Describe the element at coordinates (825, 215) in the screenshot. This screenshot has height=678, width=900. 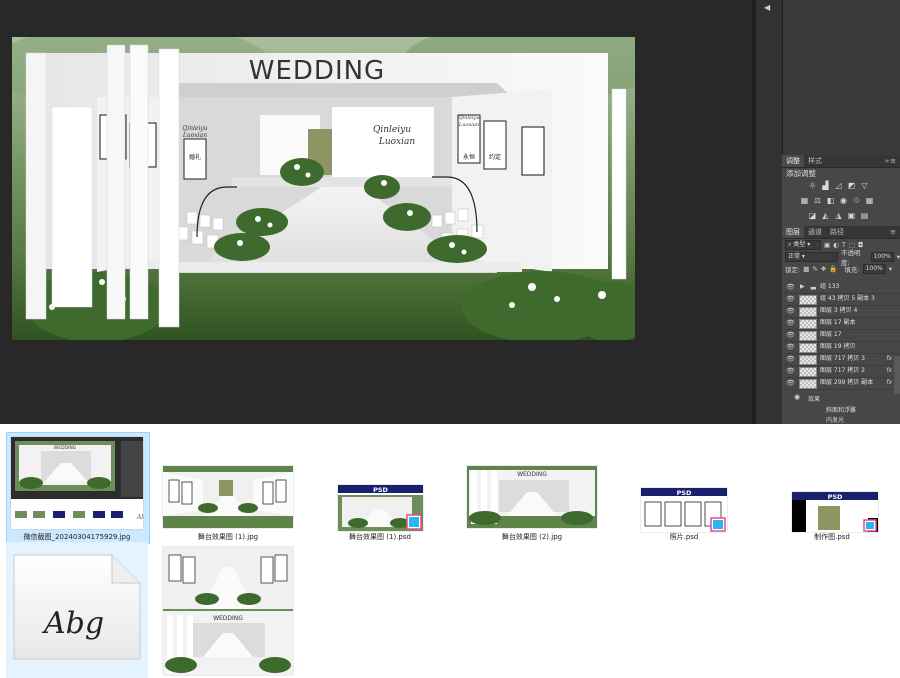
I see `posterize-icon: ◭` at that location.